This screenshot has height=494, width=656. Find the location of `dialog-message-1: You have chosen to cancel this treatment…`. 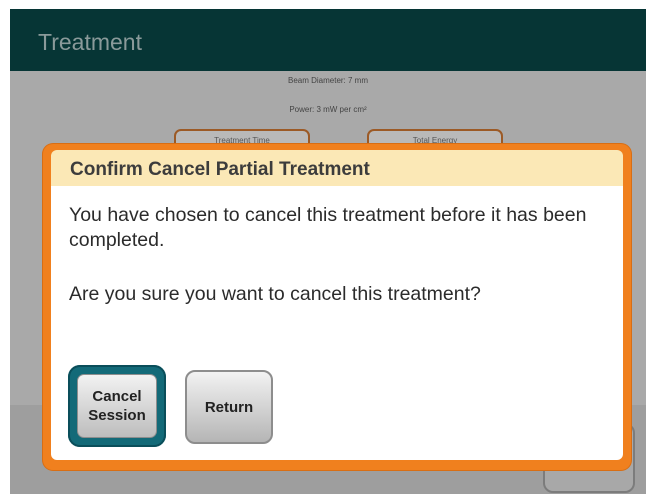

dialog-message-1: You have chosen to cancel this treatment… is located at coordinates (328, 227).